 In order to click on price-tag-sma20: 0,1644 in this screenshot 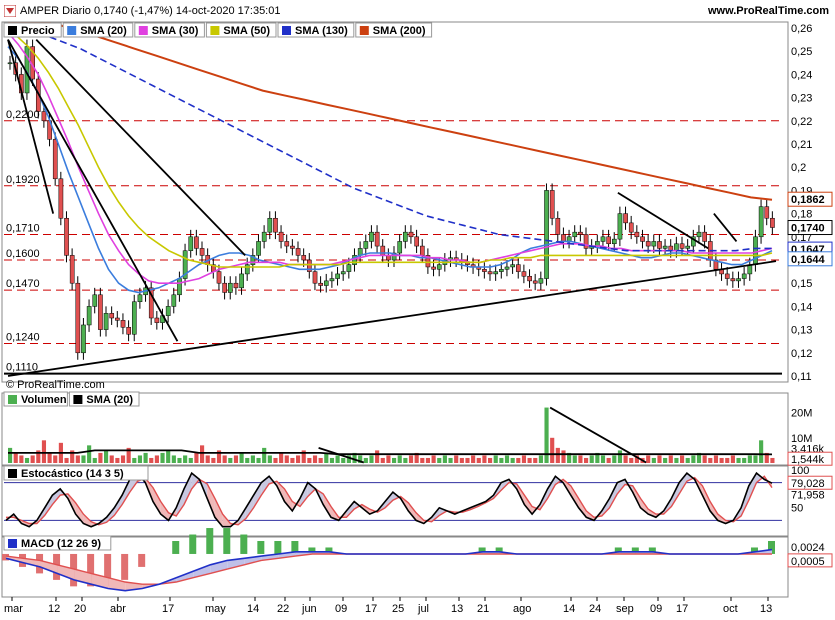, I will do `click(808, 260)`.